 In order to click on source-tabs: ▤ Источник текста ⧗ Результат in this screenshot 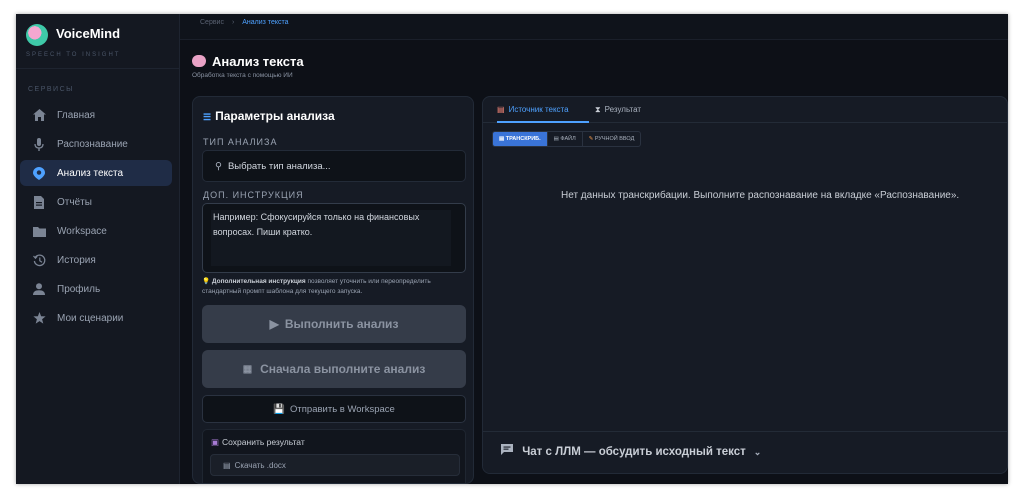, I will do `click(745, 110)`.